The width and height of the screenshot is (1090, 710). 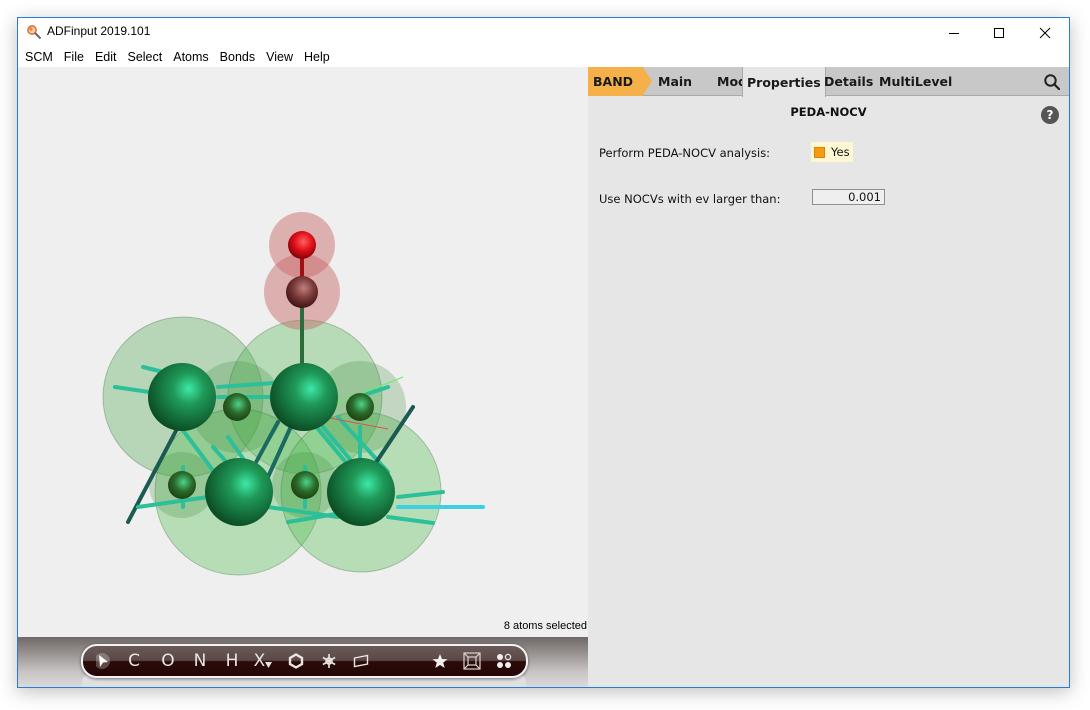 I want to click on menu-help: Help, so click(x=316, y=57).